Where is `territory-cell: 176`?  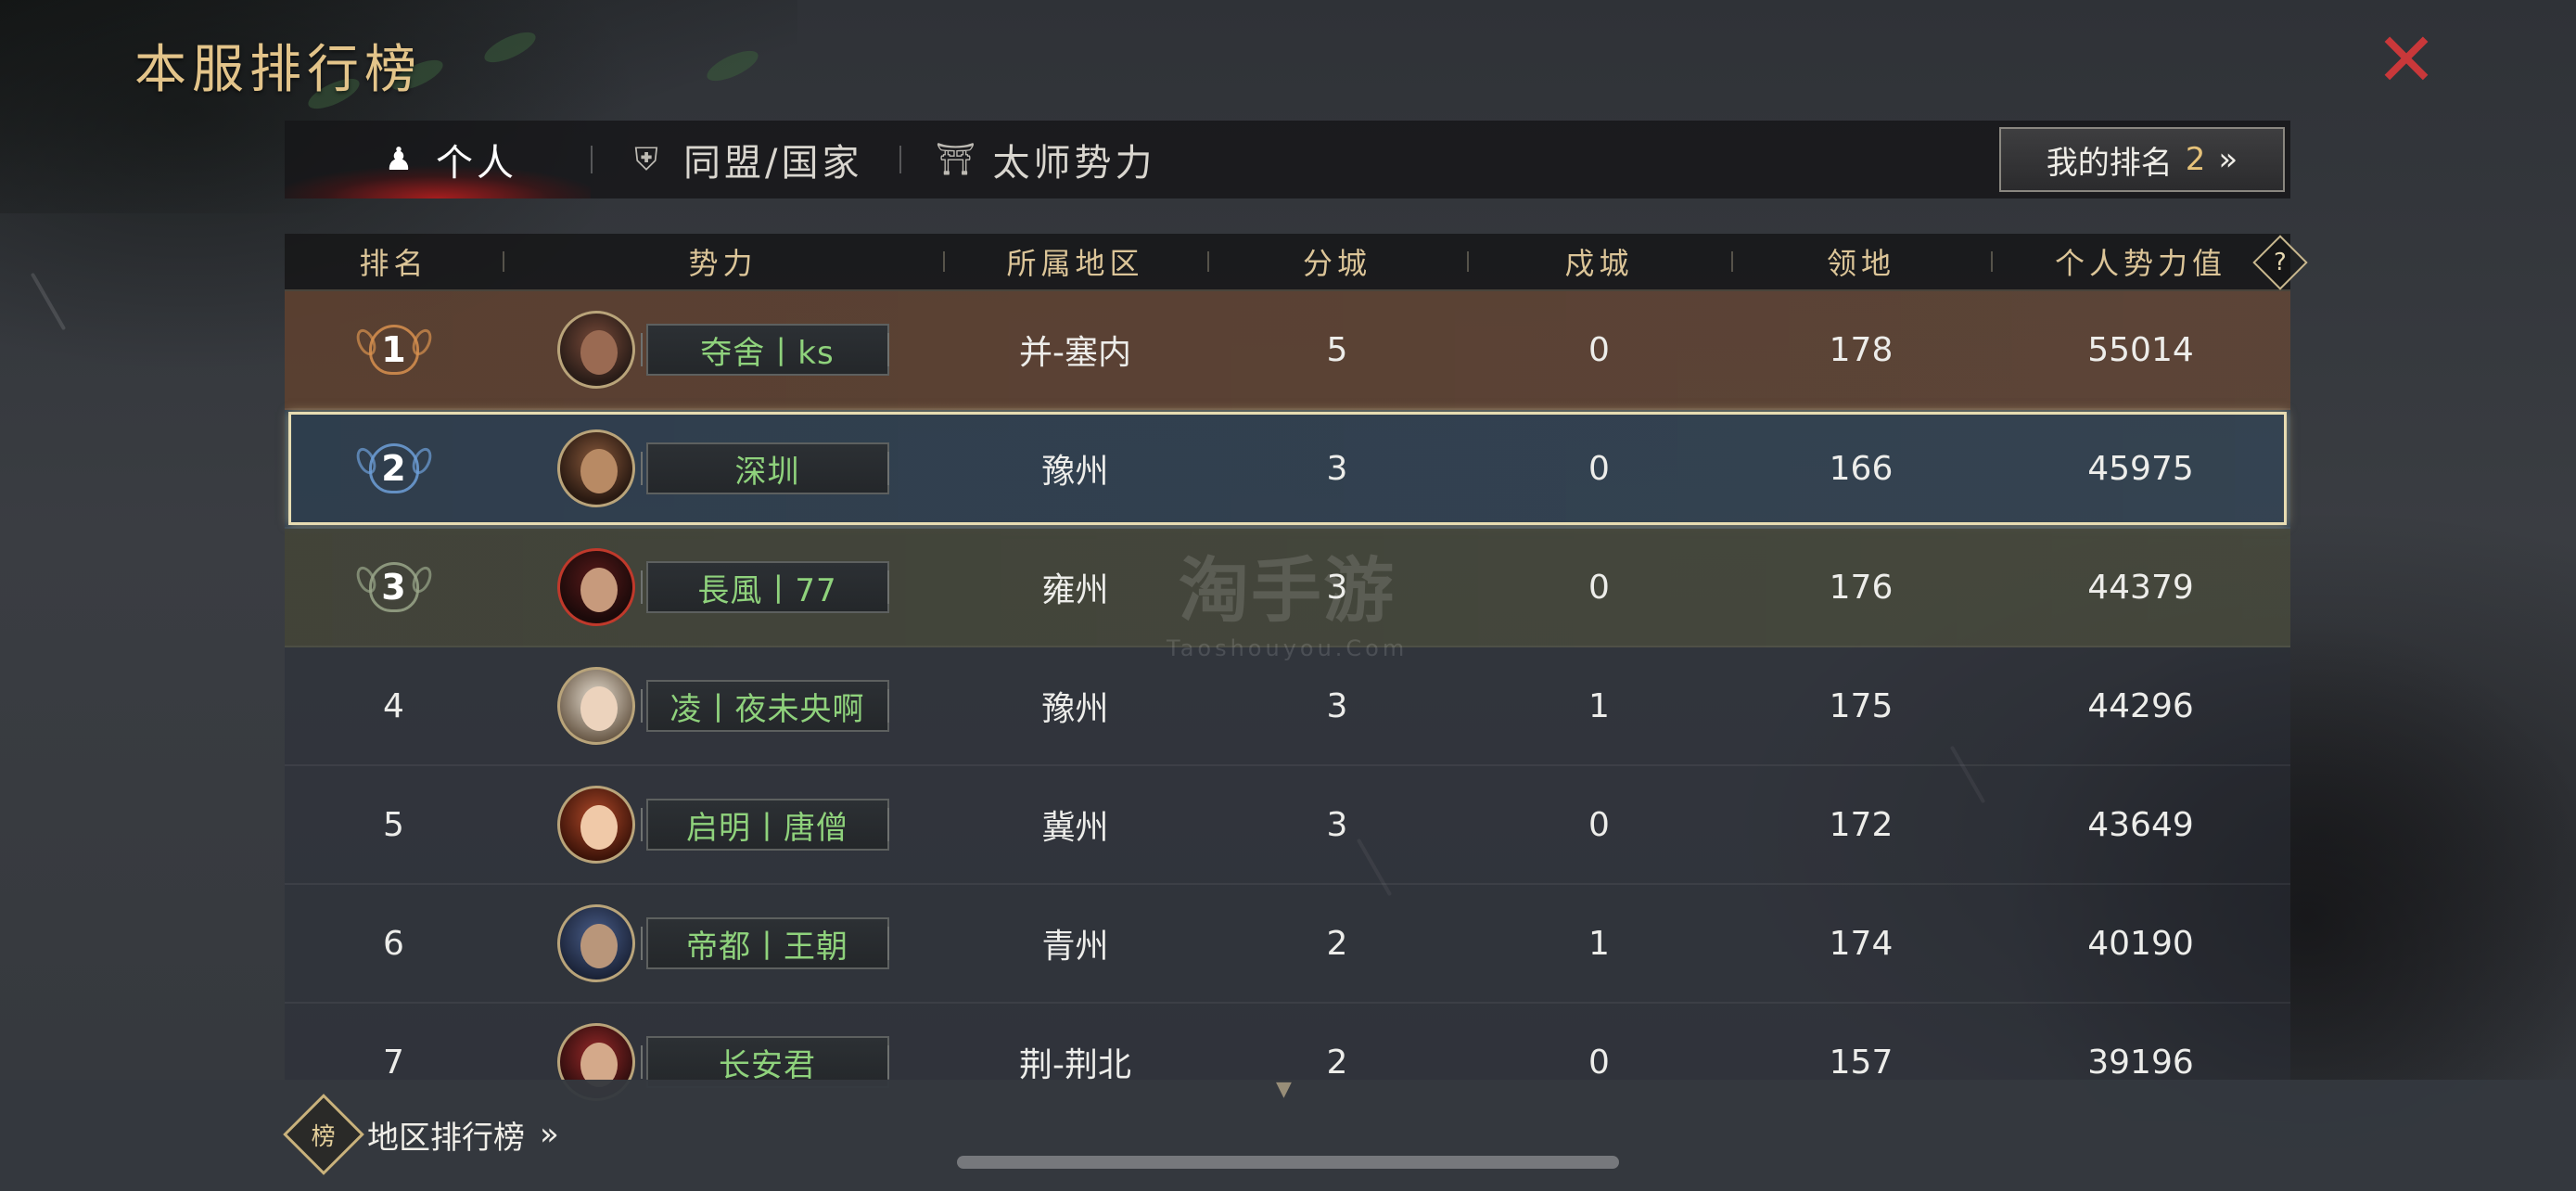
territory-cell: 176 is located at coordinates (1861, 587).